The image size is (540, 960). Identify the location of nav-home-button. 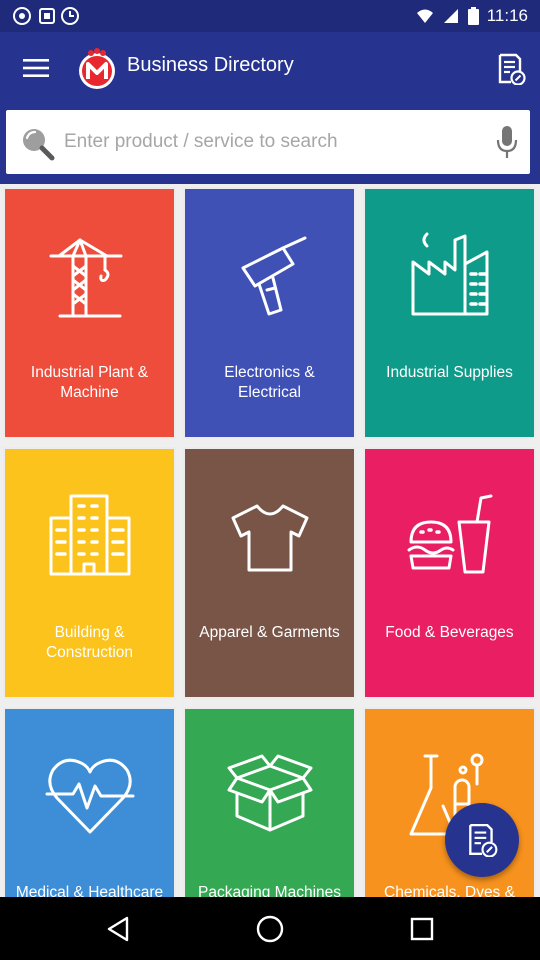
(270, 929).